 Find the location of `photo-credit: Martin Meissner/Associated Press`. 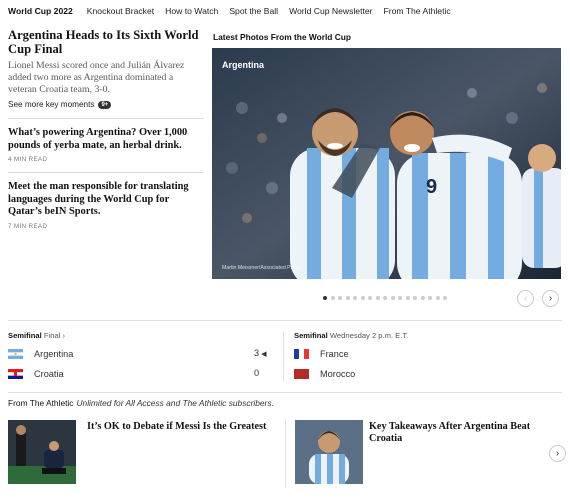

photo-credit: Martin Meissner/Associated Press is located at coordinates (261, 268).